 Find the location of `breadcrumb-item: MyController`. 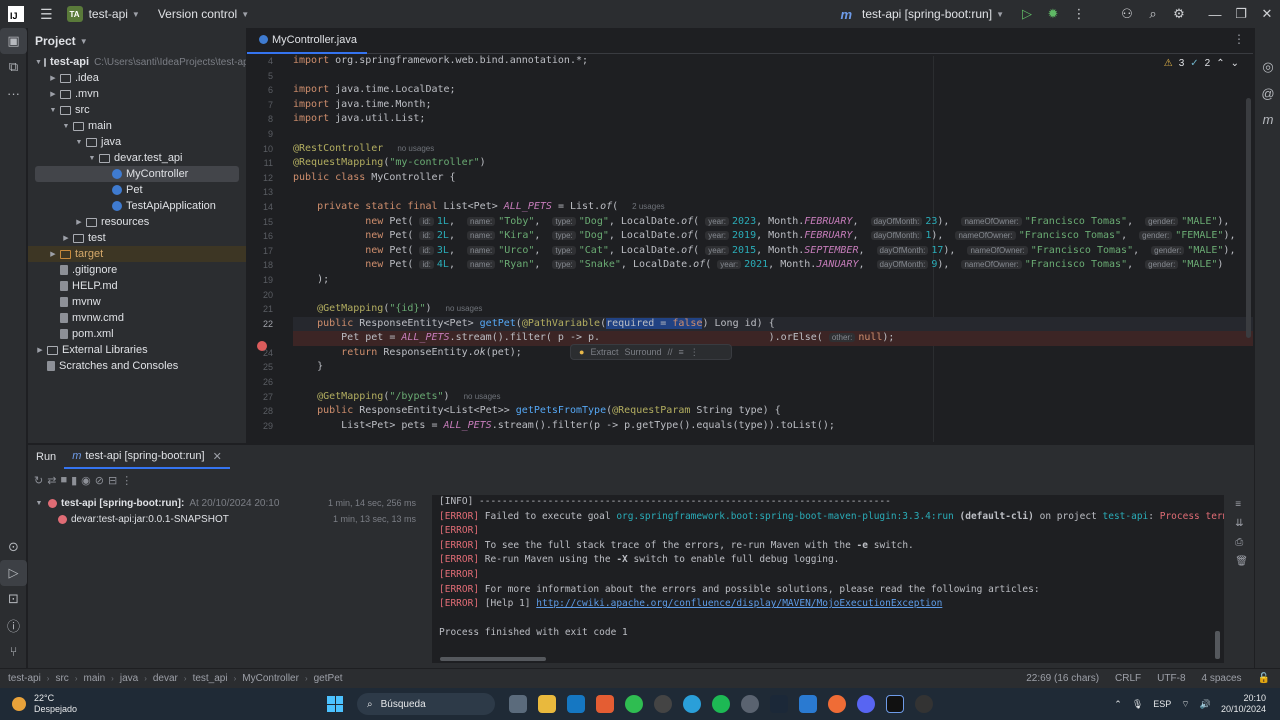

breadcrumb-item: MyController is located at coordinates (270, 678).